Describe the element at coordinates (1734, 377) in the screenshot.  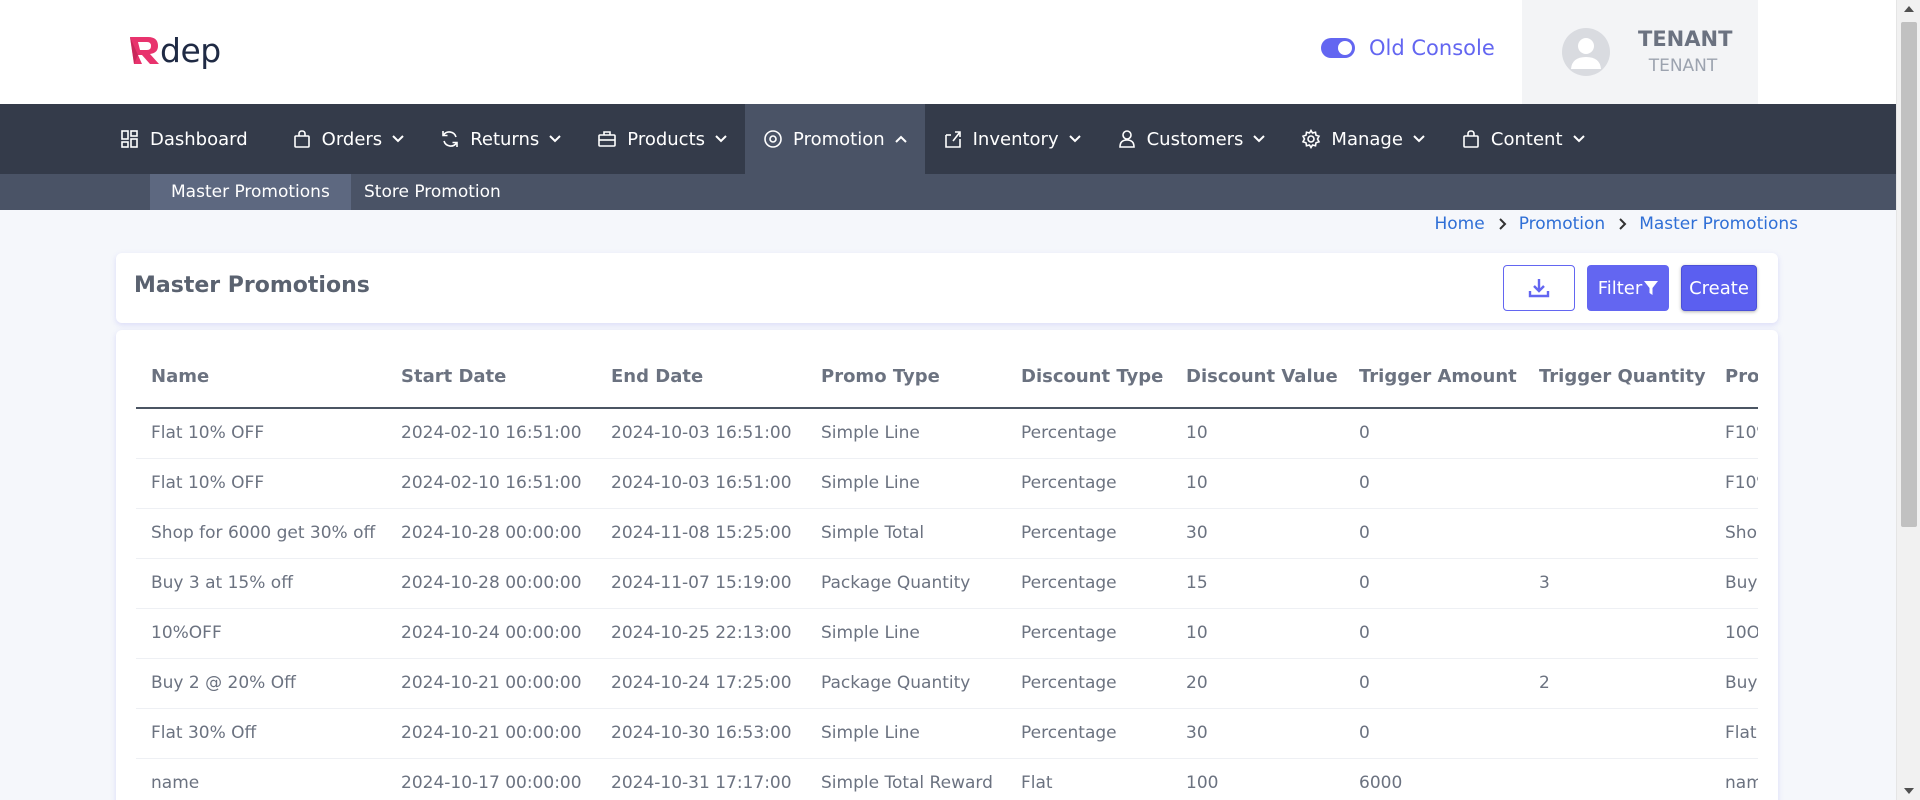
I see `column-header: Promo Code` at that location.